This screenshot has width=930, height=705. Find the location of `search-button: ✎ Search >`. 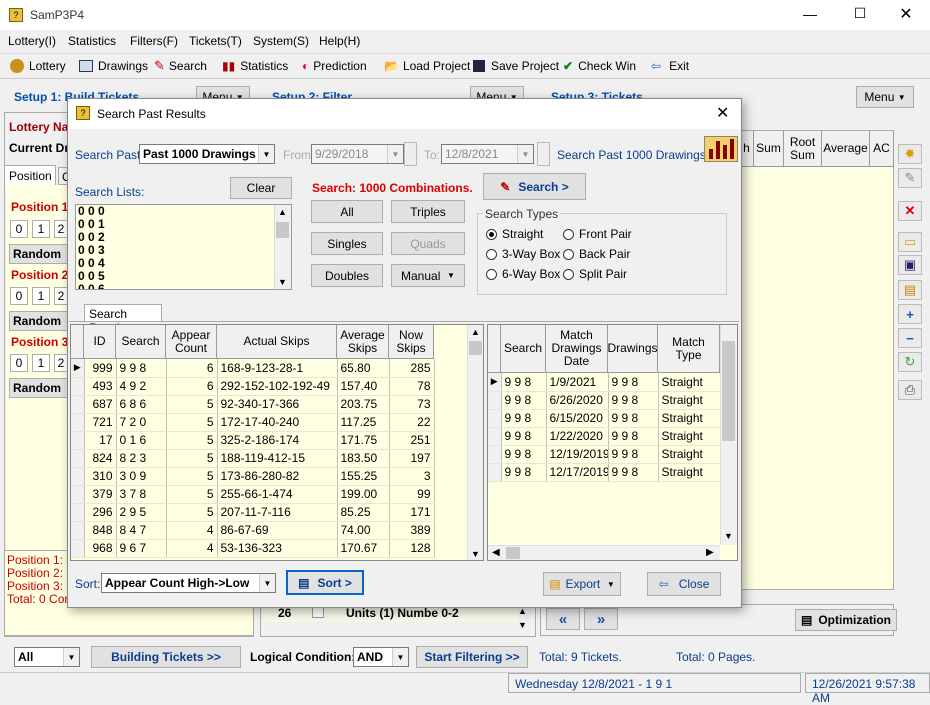

search-button: ✎ Search > is located at coordinates (534, 186).